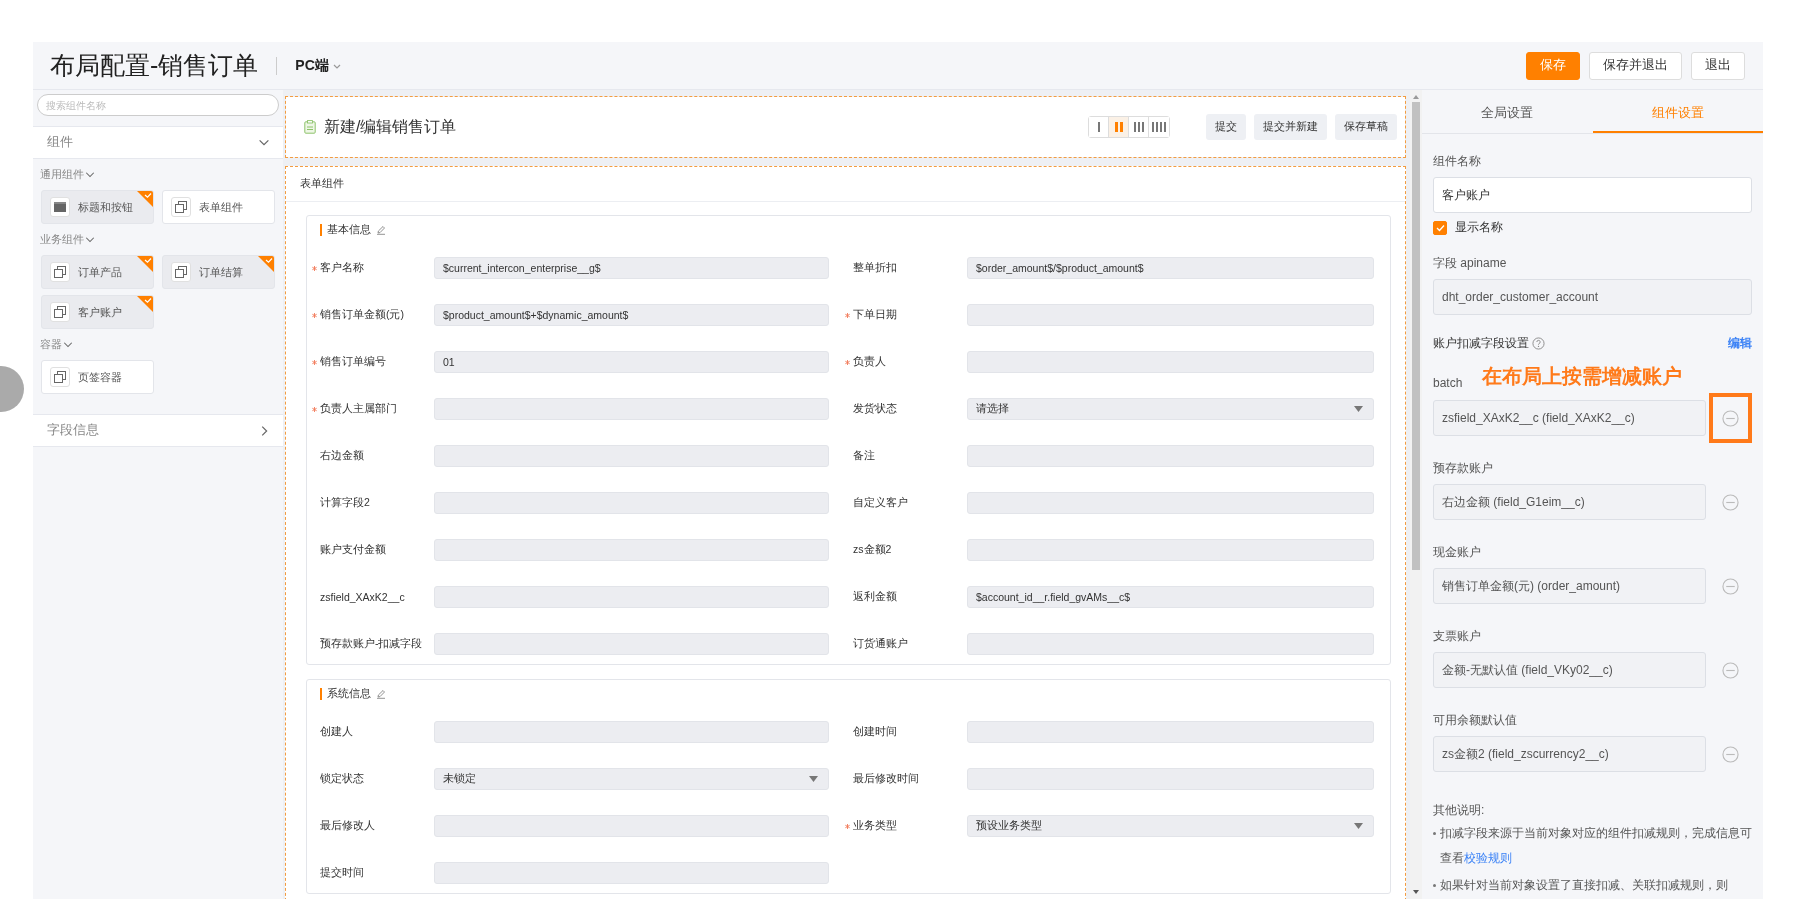 This screenshot has height=913, width=1813. Describe the element at coordinates (1740, 343) in the screenshot. I see `edit-link: 编辑` at that location.